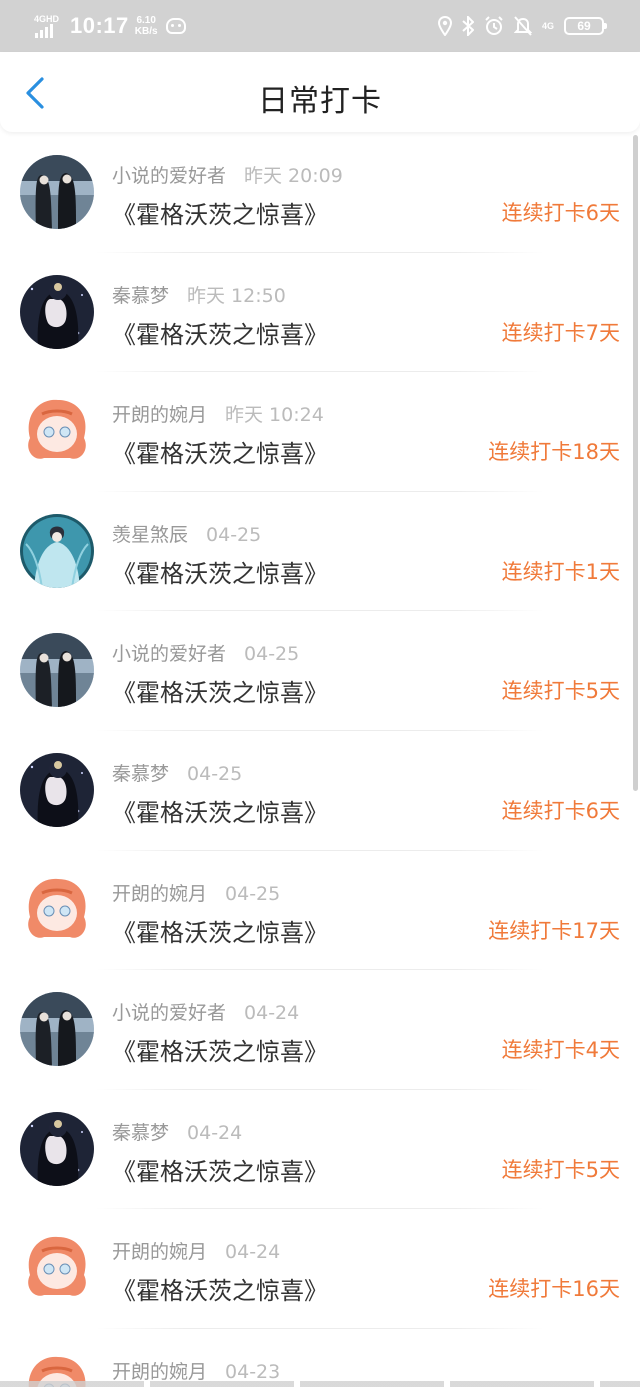 This screenshot has width=640, height=1387. Describe the element at coordinates (494, 25) in the screenshot. I see `alarm-icon` at that location.